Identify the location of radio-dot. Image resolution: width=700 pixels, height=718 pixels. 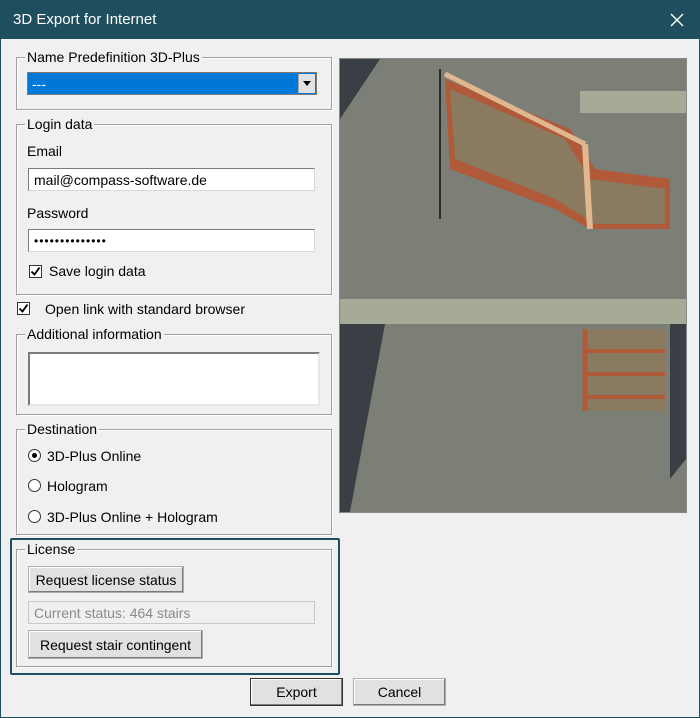
(34, 455).